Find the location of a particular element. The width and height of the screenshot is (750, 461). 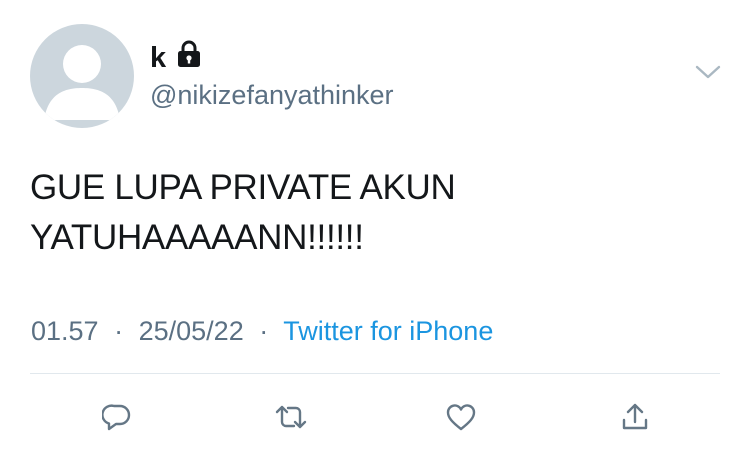

like-button is located at coordinates (461, 417).